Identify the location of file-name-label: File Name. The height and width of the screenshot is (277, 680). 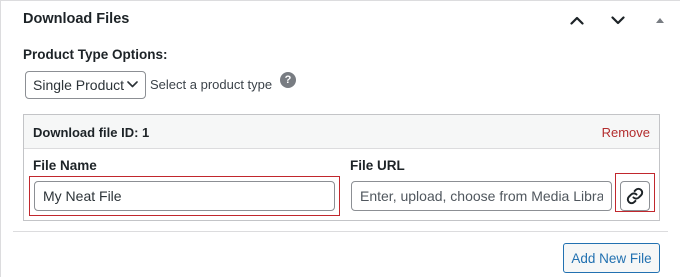
(65, 165).